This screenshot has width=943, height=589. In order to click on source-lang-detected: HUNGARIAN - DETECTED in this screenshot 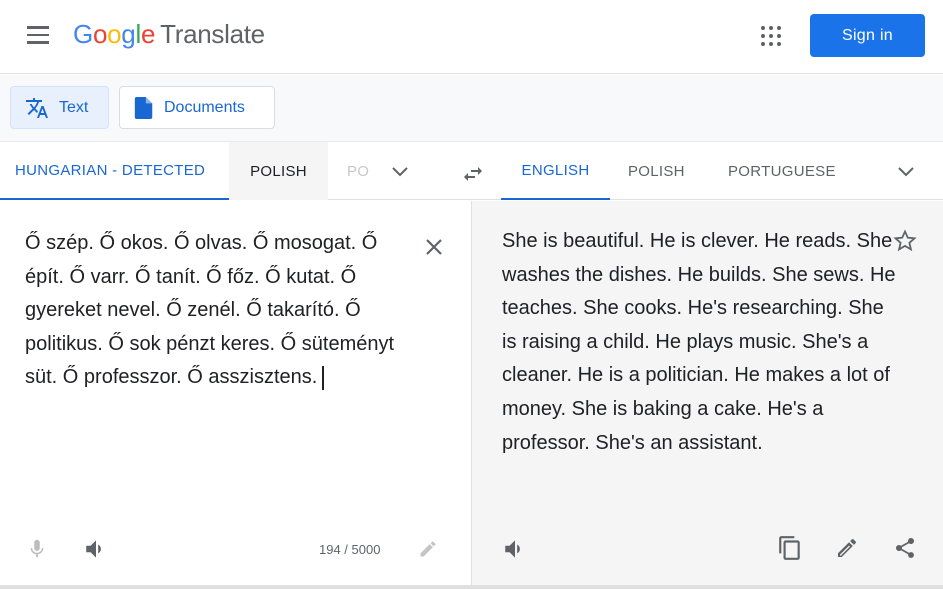, I will do `click(114, 171)`.